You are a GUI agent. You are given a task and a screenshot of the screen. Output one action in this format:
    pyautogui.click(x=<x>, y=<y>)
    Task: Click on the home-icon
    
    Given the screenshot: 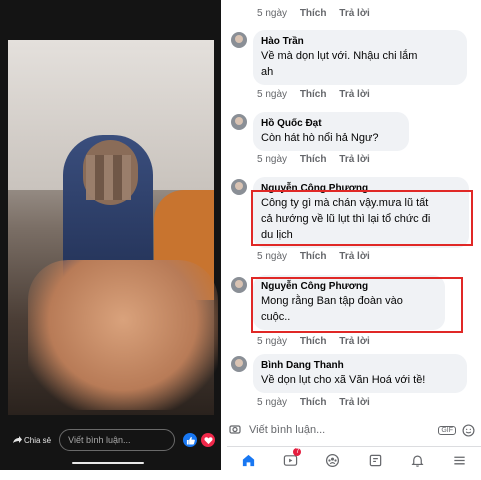 What is the action you would take?
    pyautogui.click(x=248, y=460)
    